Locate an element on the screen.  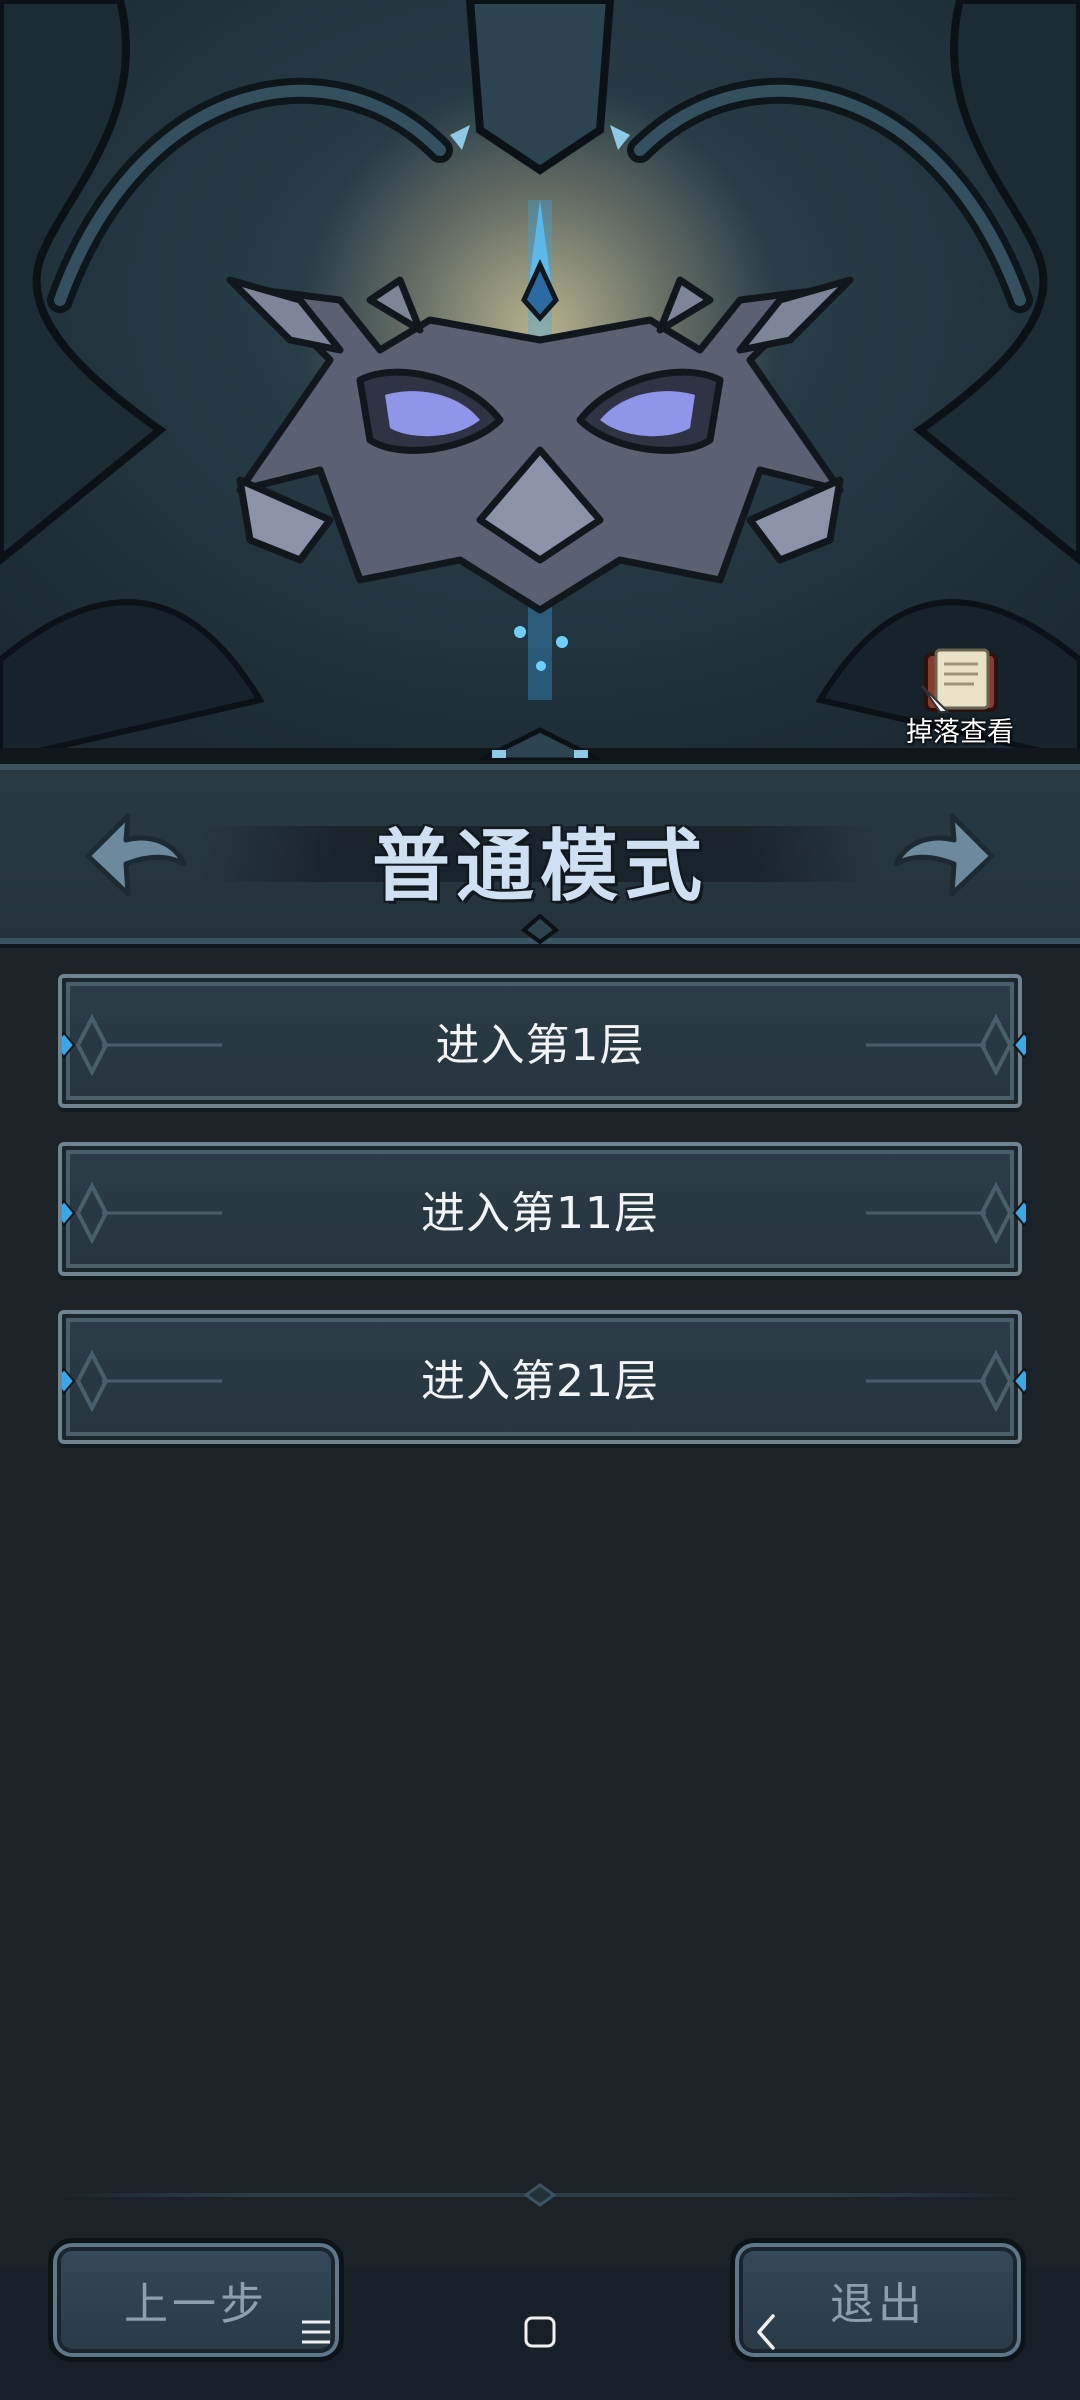
mode-banner: 普通模式 is located at coordinates (540, 854).